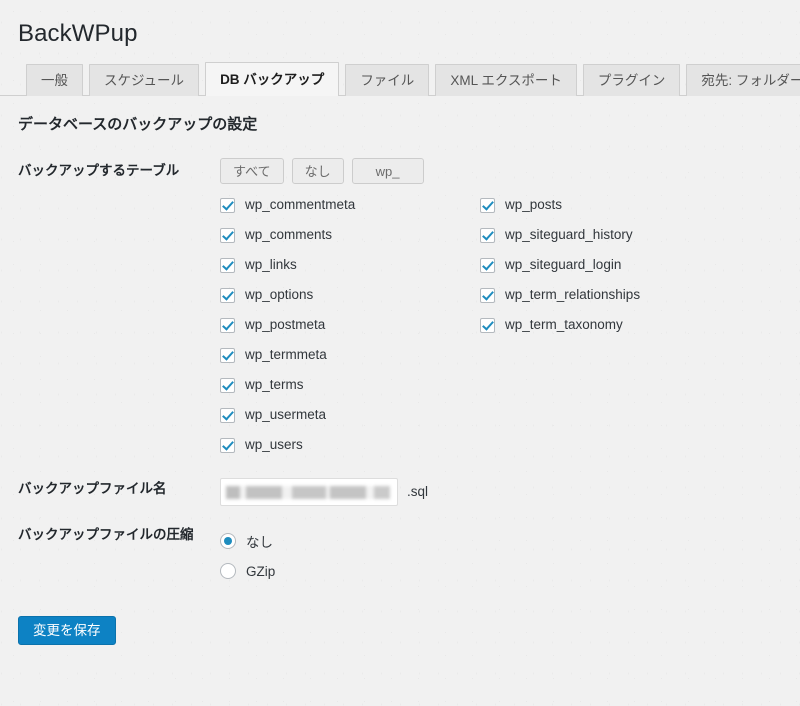 The image size is (800, 706). What do you see at coordinates (350, 295) in the screenshot?
I see `table-checkbox-left-3: wp_options` at bounding box center [350, 295].